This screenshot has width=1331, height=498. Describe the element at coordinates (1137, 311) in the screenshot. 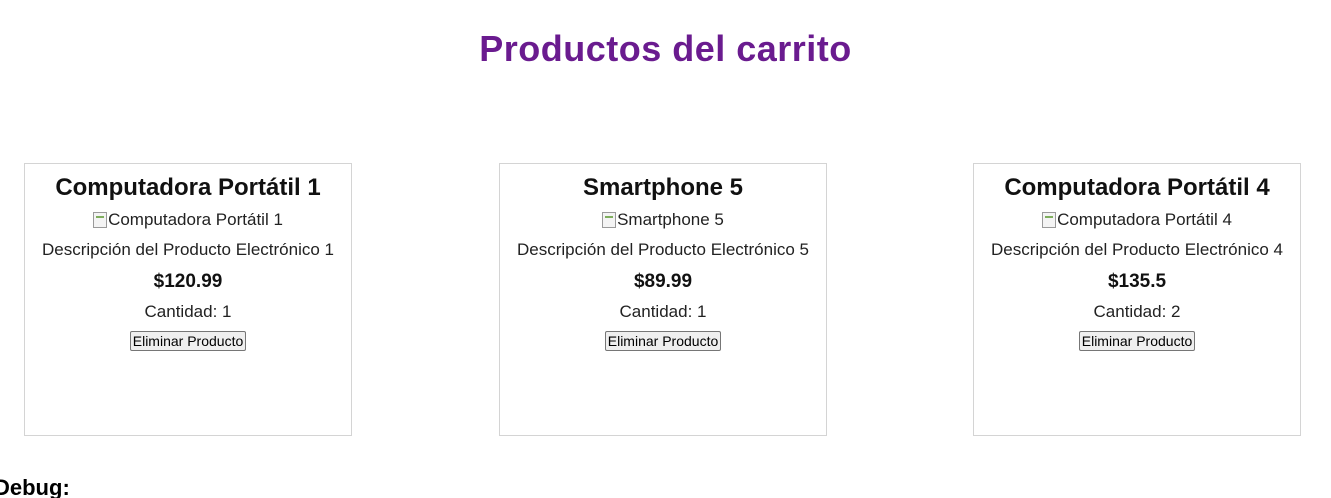

I see `product-quantity: Cantidad: 2` at that location.